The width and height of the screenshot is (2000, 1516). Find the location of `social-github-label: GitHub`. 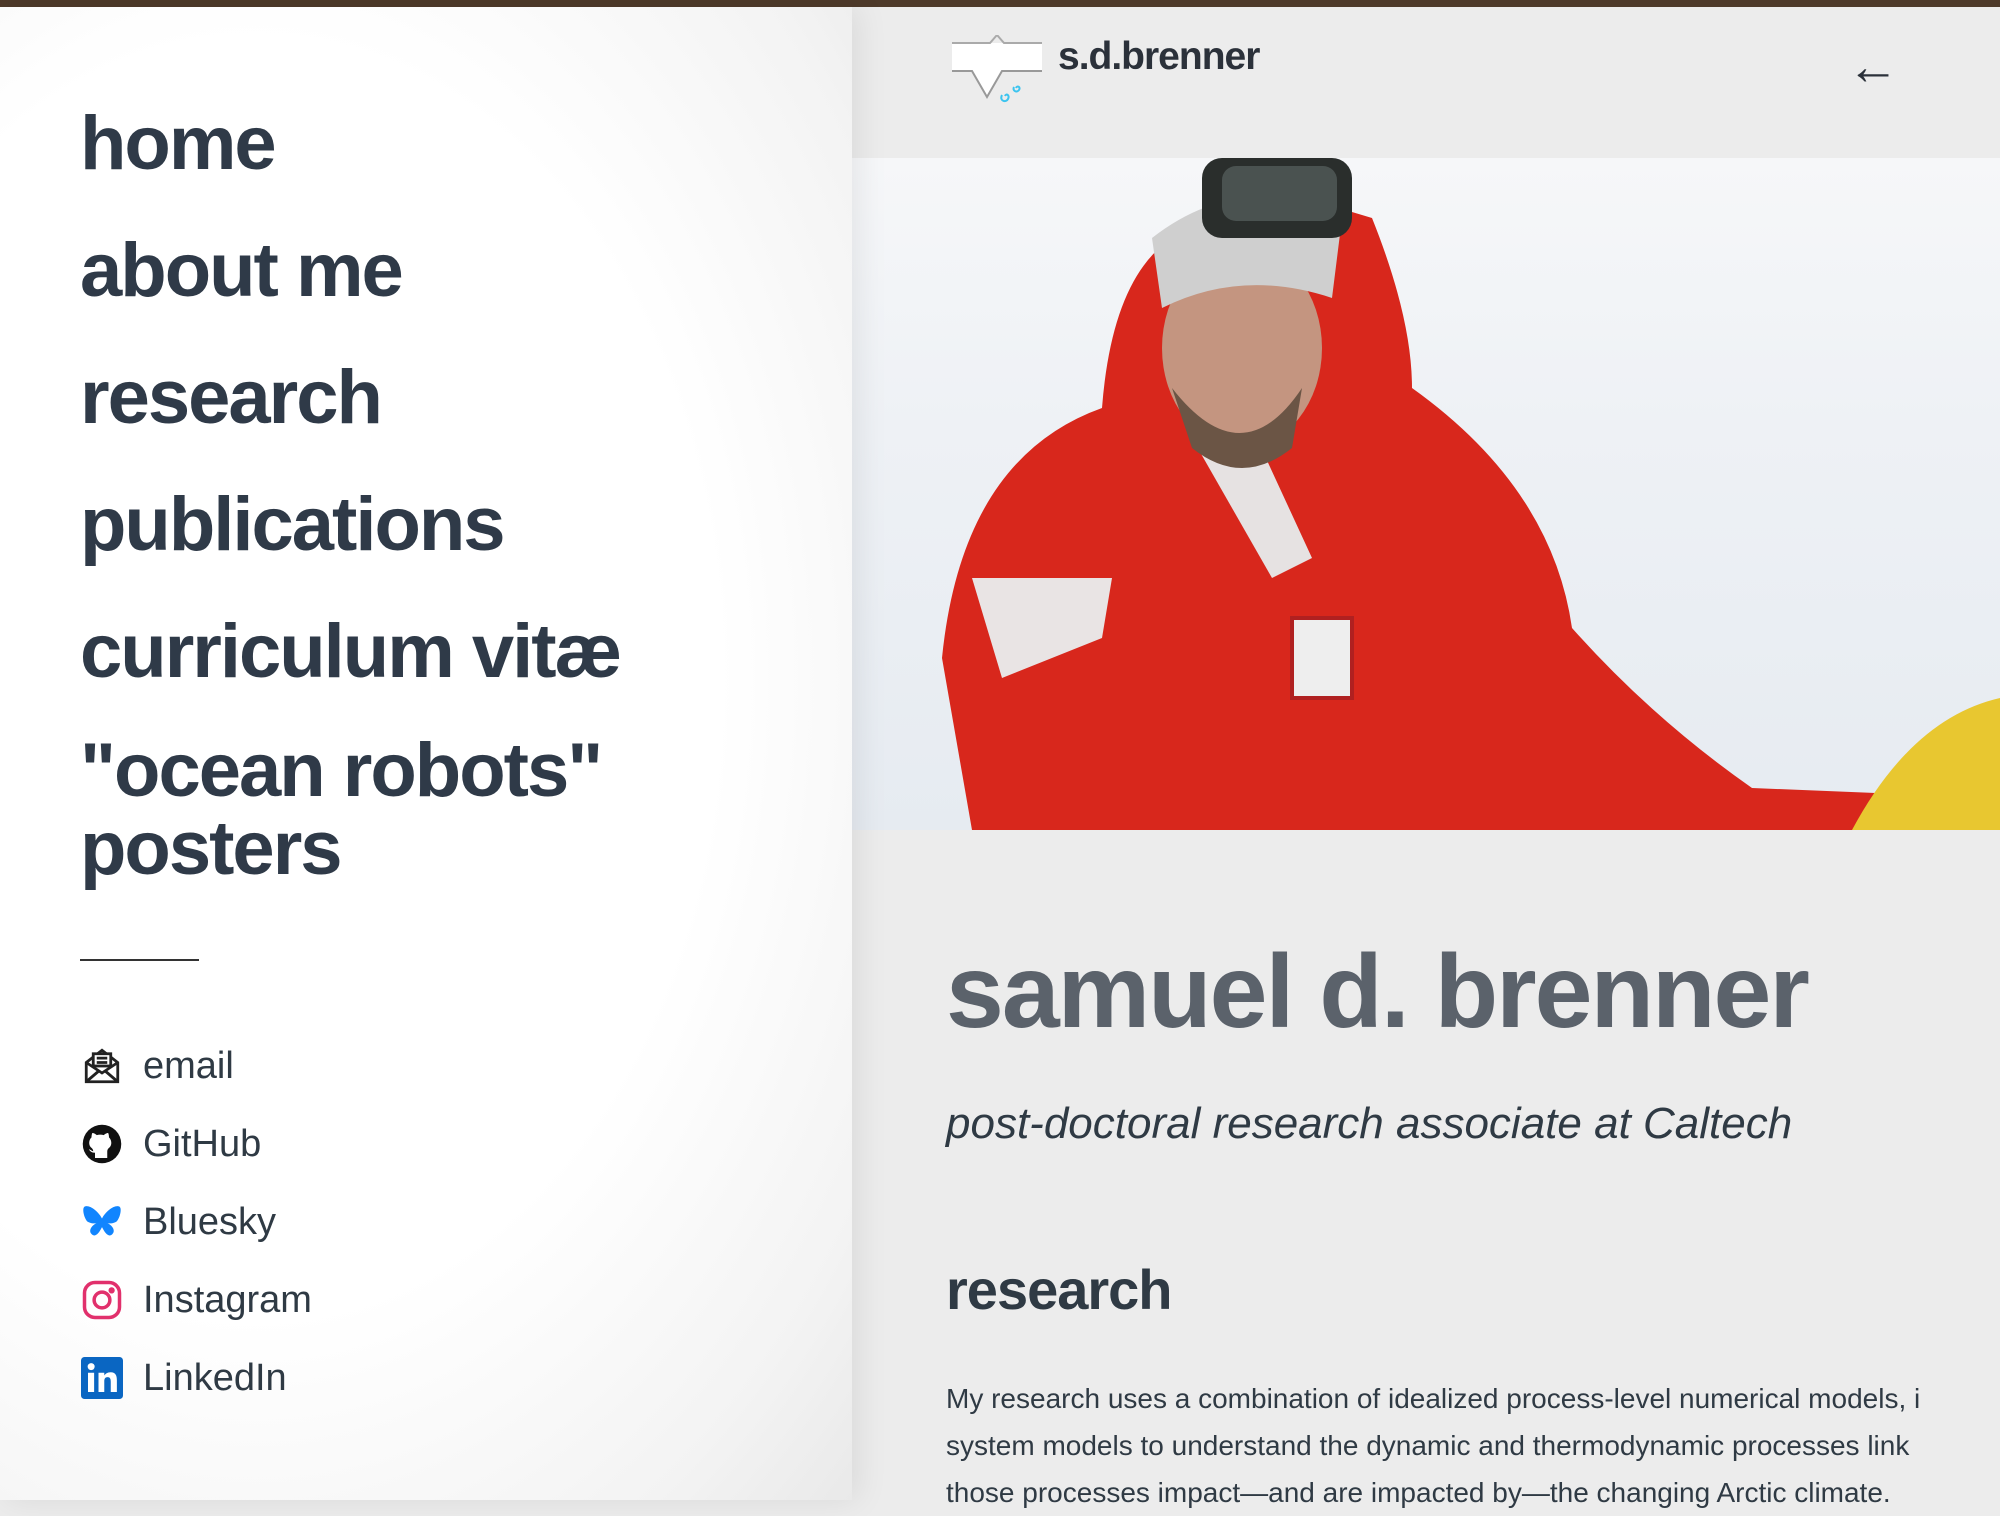

social-github-label: GitHub is located at coordinates (202, 1143).